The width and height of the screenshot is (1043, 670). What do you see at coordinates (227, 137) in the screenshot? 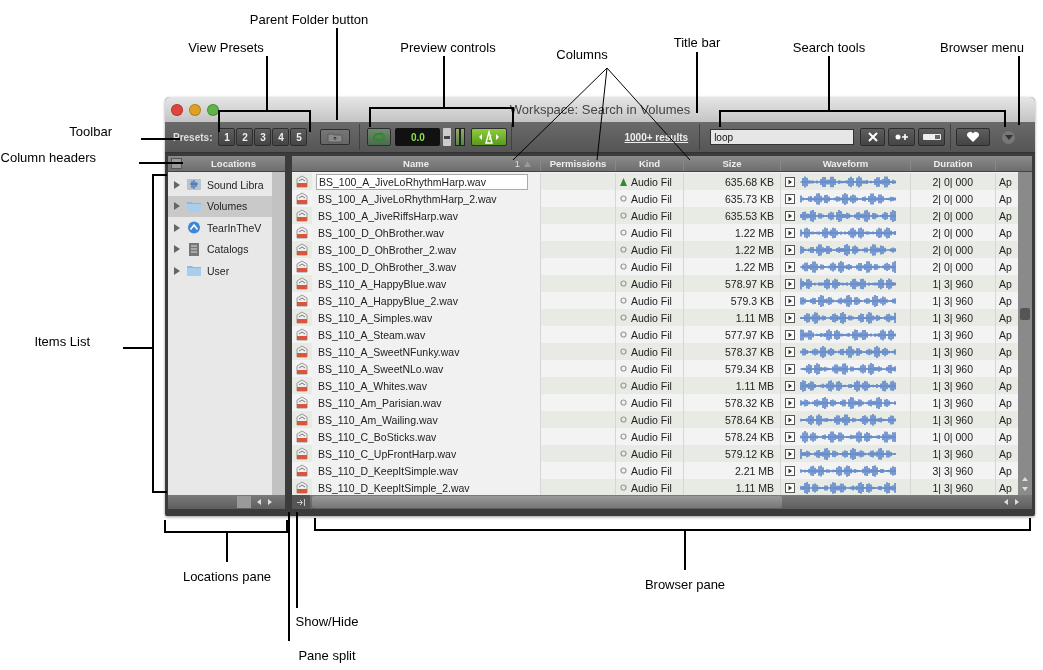
I see `preset-button: 1` at bounding box center [227, 137].